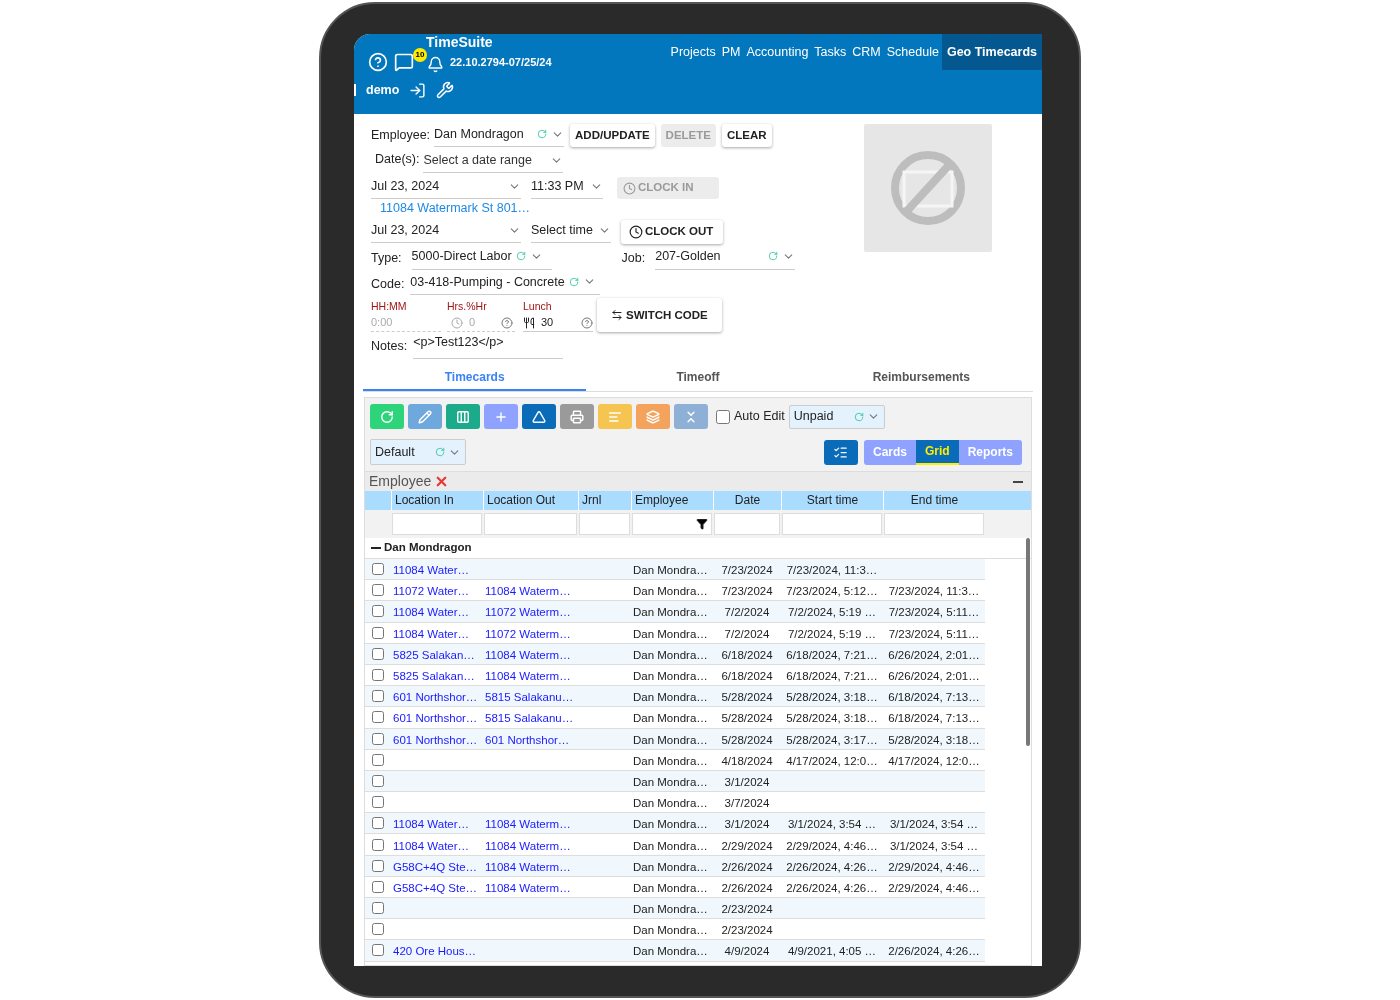 This screenshot has width=1400, height=1000. Describe the element at coordinates (840, 452) in the screenshot. I see `checklist-button` at that location.